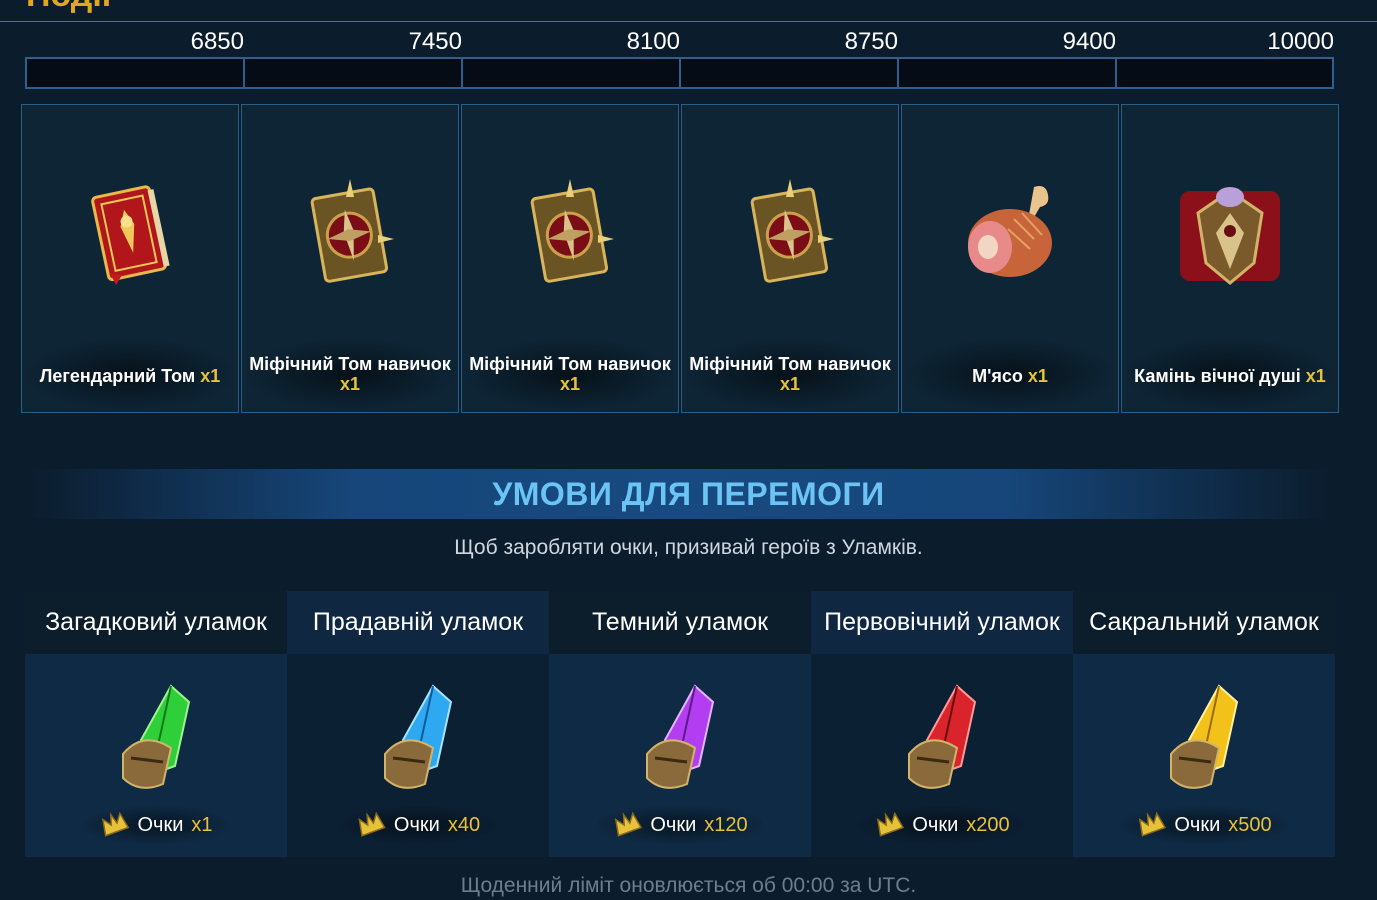 The image size is (1377, 900). Describe the element at coordinates (435, 41) in the screenshot. I see `progress-tick-label: 7450` at that location.